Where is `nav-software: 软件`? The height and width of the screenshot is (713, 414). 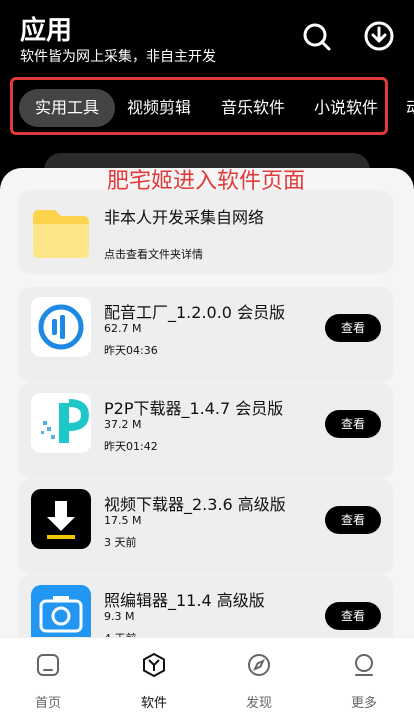 nav-software: 软件 is located at coordinates (154, 678).